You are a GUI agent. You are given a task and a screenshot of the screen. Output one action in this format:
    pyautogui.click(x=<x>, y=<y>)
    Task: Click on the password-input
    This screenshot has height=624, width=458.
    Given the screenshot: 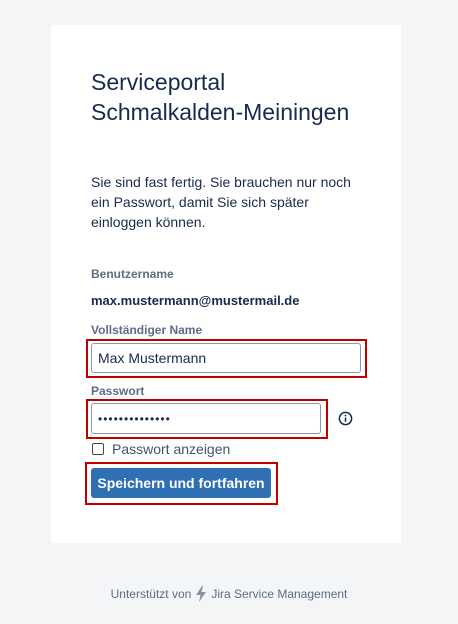 What is the action you would take?
    pyautogui.click(x=206, y=418)
    